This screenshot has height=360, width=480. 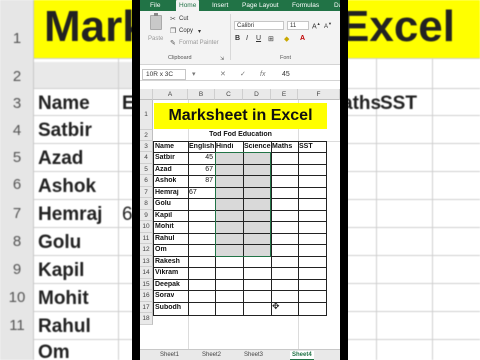 I want to click on row-header: 4, so click(x=146, y=158).